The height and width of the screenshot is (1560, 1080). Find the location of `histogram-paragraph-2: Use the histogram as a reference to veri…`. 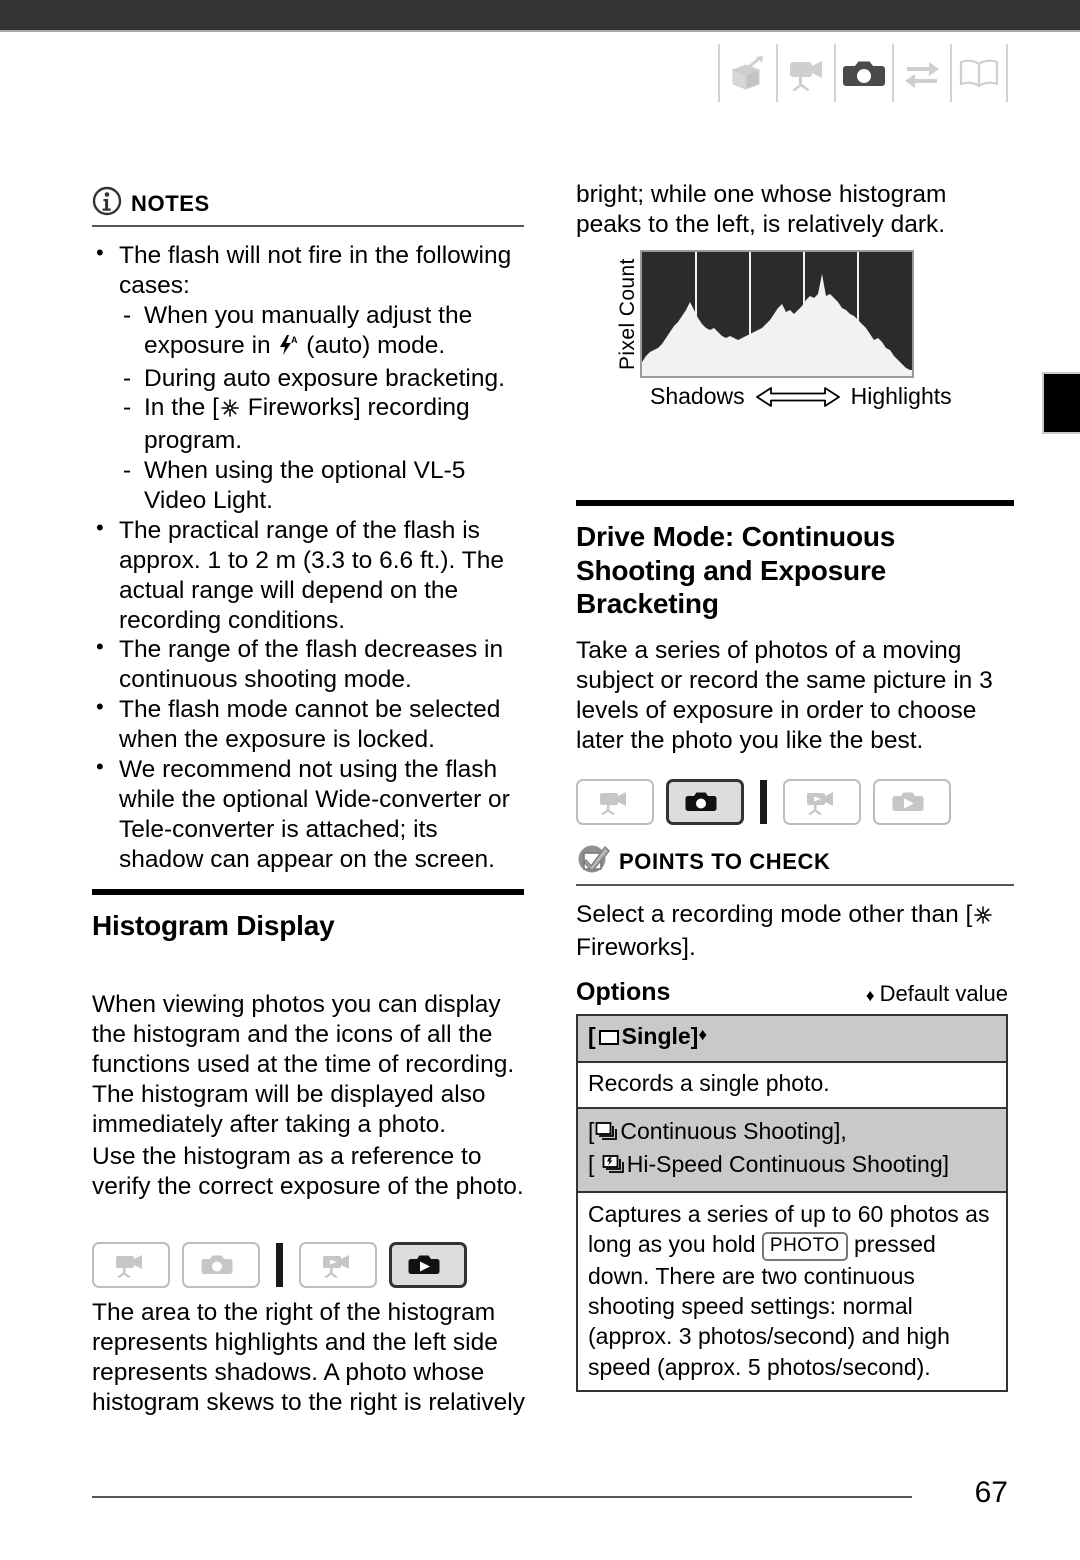

histogram-paragraph-2: Use the histogram as a reference to veri… is located at coordinates (308, 1171).